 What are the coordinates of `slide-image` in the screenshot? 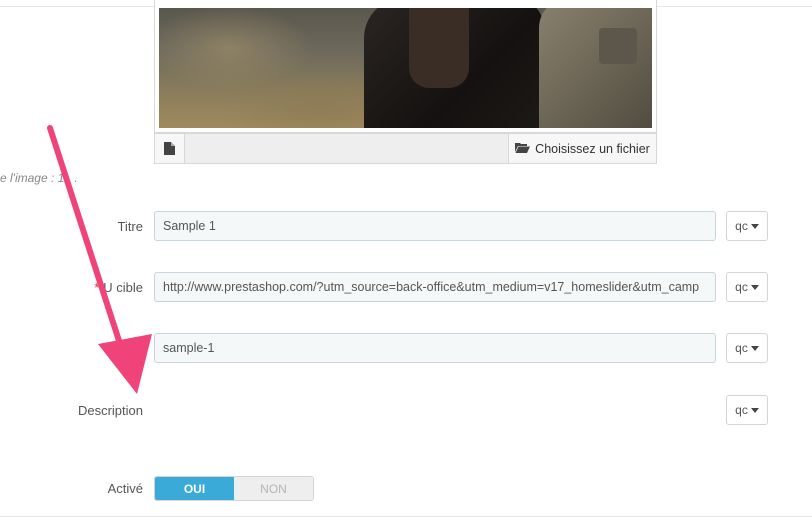 It's located at (405, 68).